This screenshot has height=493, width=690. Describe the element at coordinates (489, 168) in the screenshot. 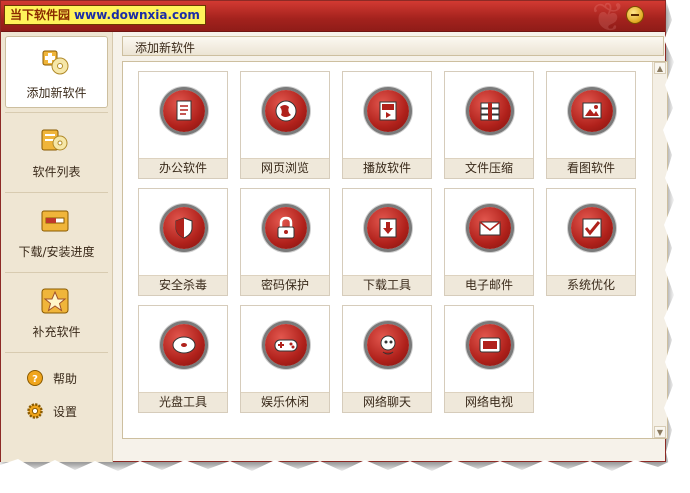

I see `category-label: 文件压缩` at that location.